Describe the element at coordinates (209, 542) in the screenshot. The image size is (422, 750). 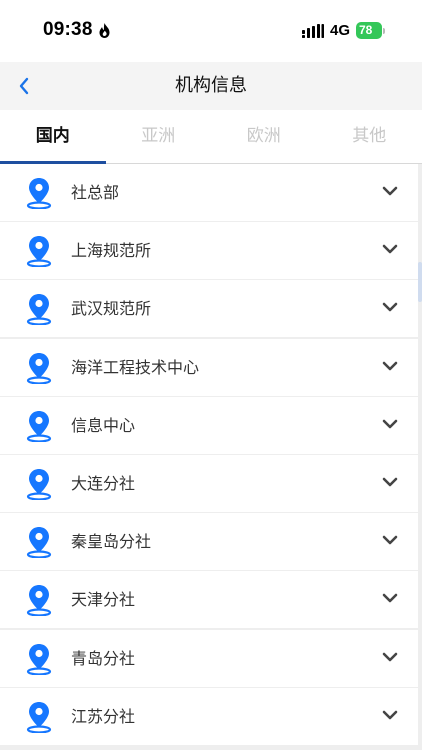
I see `list-item: 秦皇岛分社` at that location.